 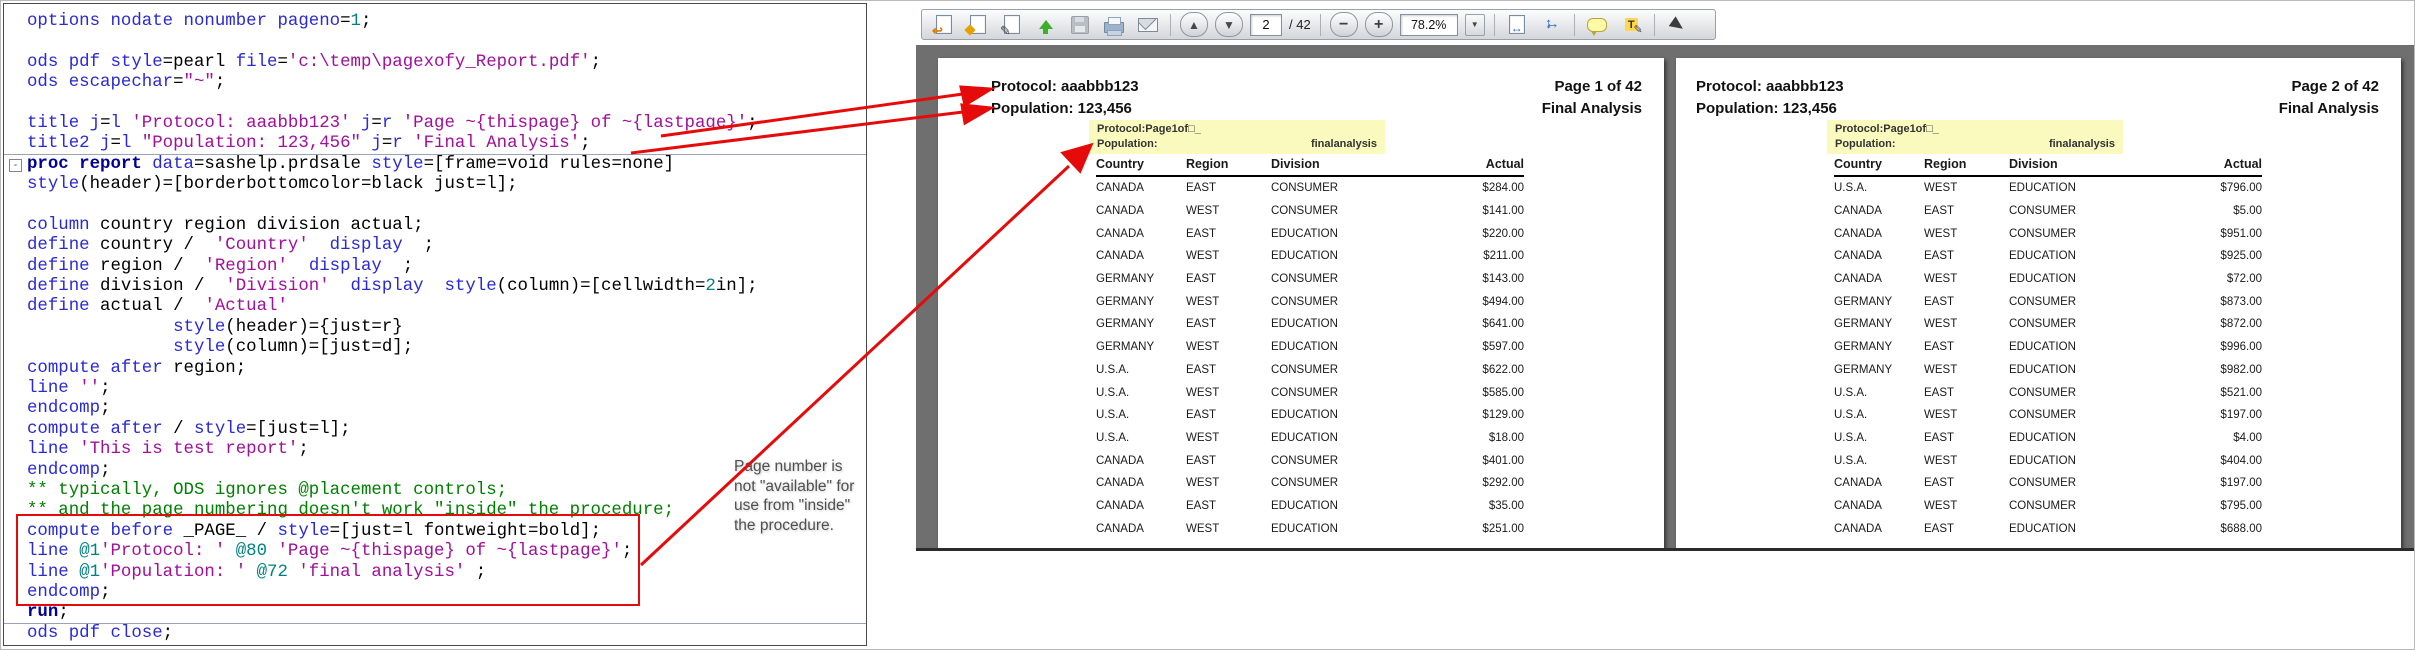 I want to click on save-icon, so click(x=1079, y=24).